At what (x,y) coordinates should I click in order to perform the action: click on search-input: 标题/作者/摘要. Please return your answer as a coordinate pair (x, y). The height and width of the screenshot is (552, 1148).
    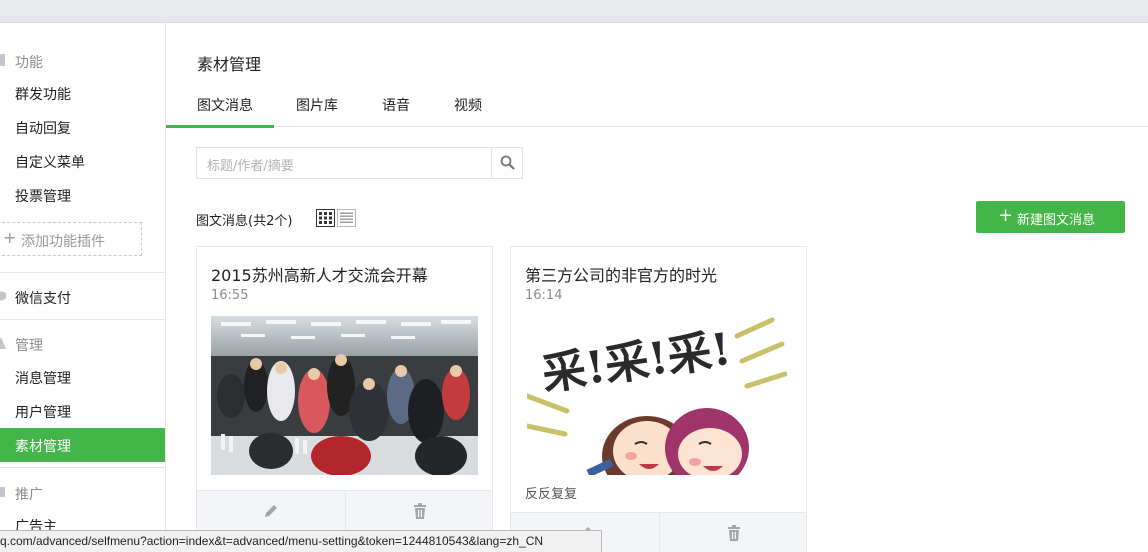
    Looking at the image, I should click on (250, 164).